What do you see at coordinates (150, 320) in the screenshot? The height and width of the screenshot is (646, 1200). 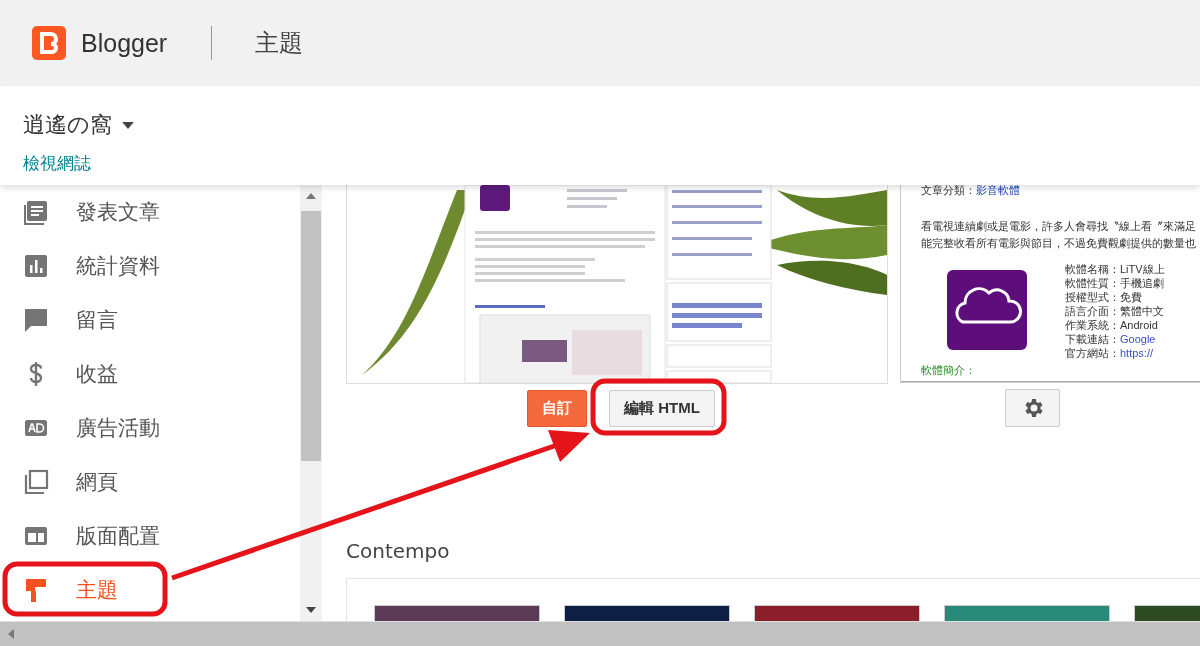 I see `sidebar-item: 留言` at bounding box center [150, 320].